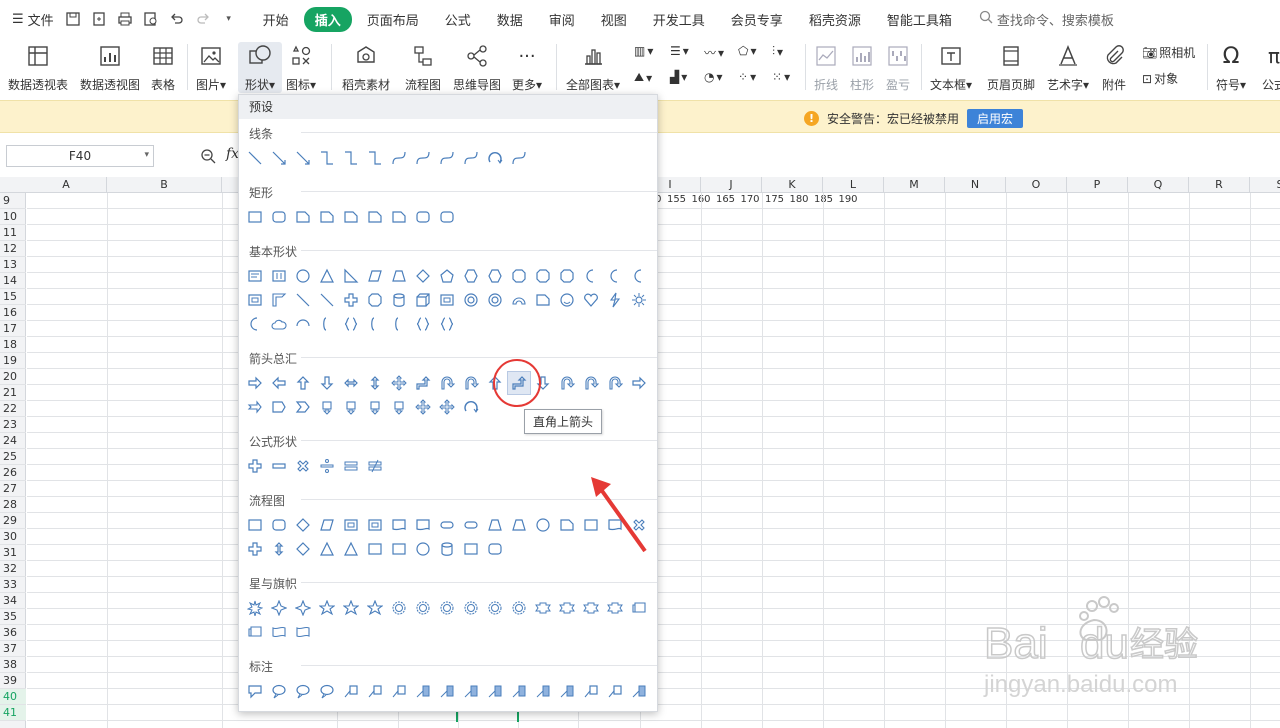  What do you see at coordinates (301, 67) in the screenshot?
I see `icon-button: 图标▾` at bounding box center [301, 67].